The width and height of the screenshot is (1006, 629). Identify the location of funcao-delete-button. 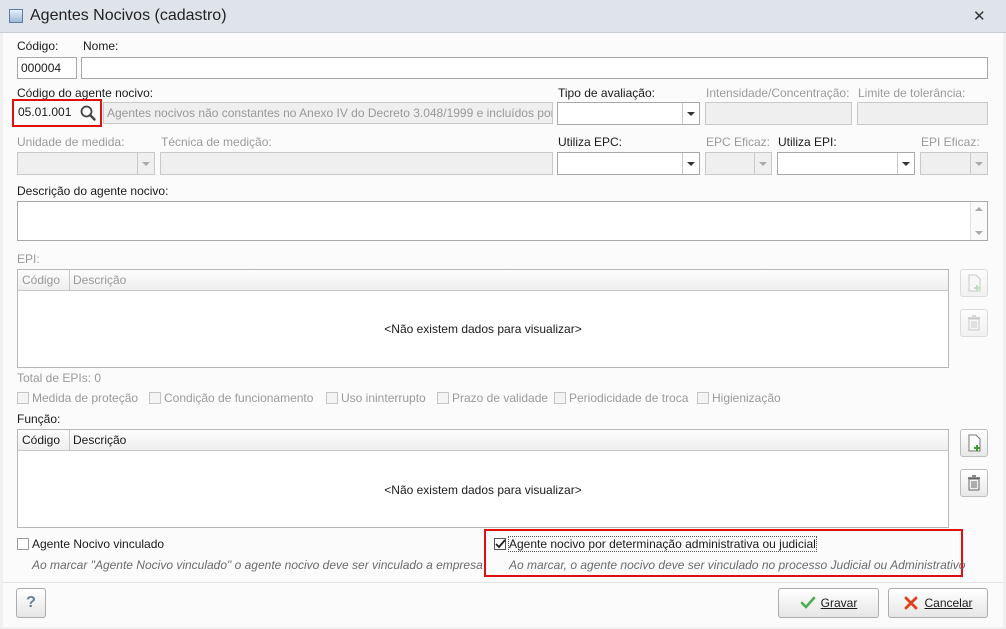
(974, 483).